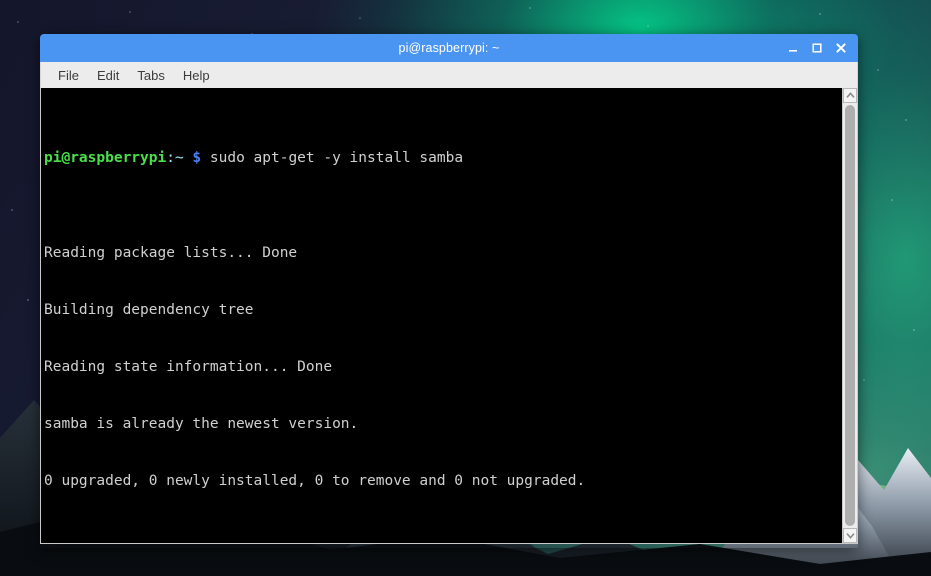 The height and width of the screenshot is (576, 931). I want to click on terminal-output-line: Reading state information... Done, so click(188, 367).